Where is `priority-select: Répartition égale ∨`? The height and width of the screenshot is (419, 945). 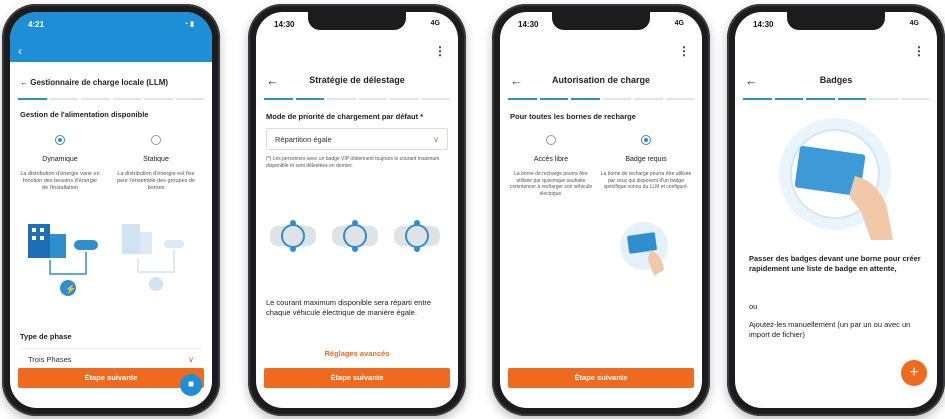 priority-select: Répartition égale ∨ is located at coordinates (357, 139).